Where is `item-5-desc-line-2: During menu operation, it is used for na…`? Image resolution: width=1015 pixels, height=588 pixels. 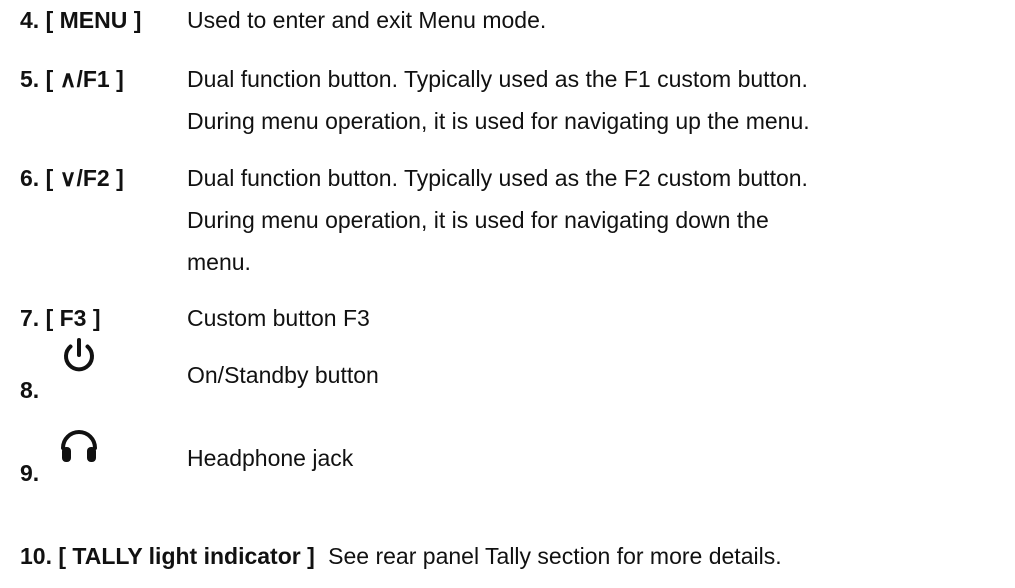
item-5-desc-line-2: During menu operation, it is used for na… is located at coordinates (498, 121).